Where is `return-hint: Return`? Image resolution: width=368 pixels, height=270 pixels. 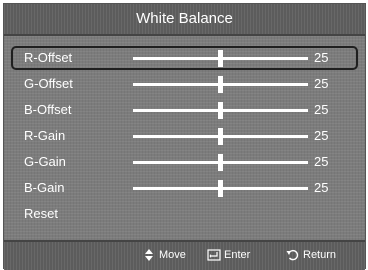
return-hint: Return is located at coordinates (311, 255).